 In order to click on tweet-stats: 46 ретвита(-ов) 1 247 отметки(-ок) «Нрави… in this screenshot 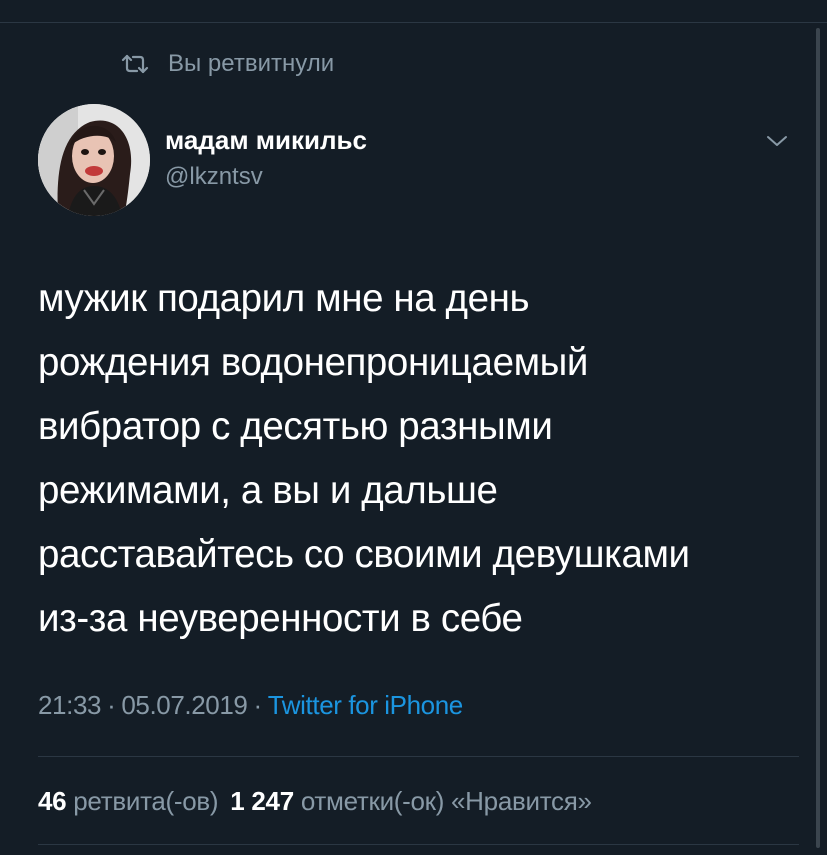, I will do `click(315, 801)`.